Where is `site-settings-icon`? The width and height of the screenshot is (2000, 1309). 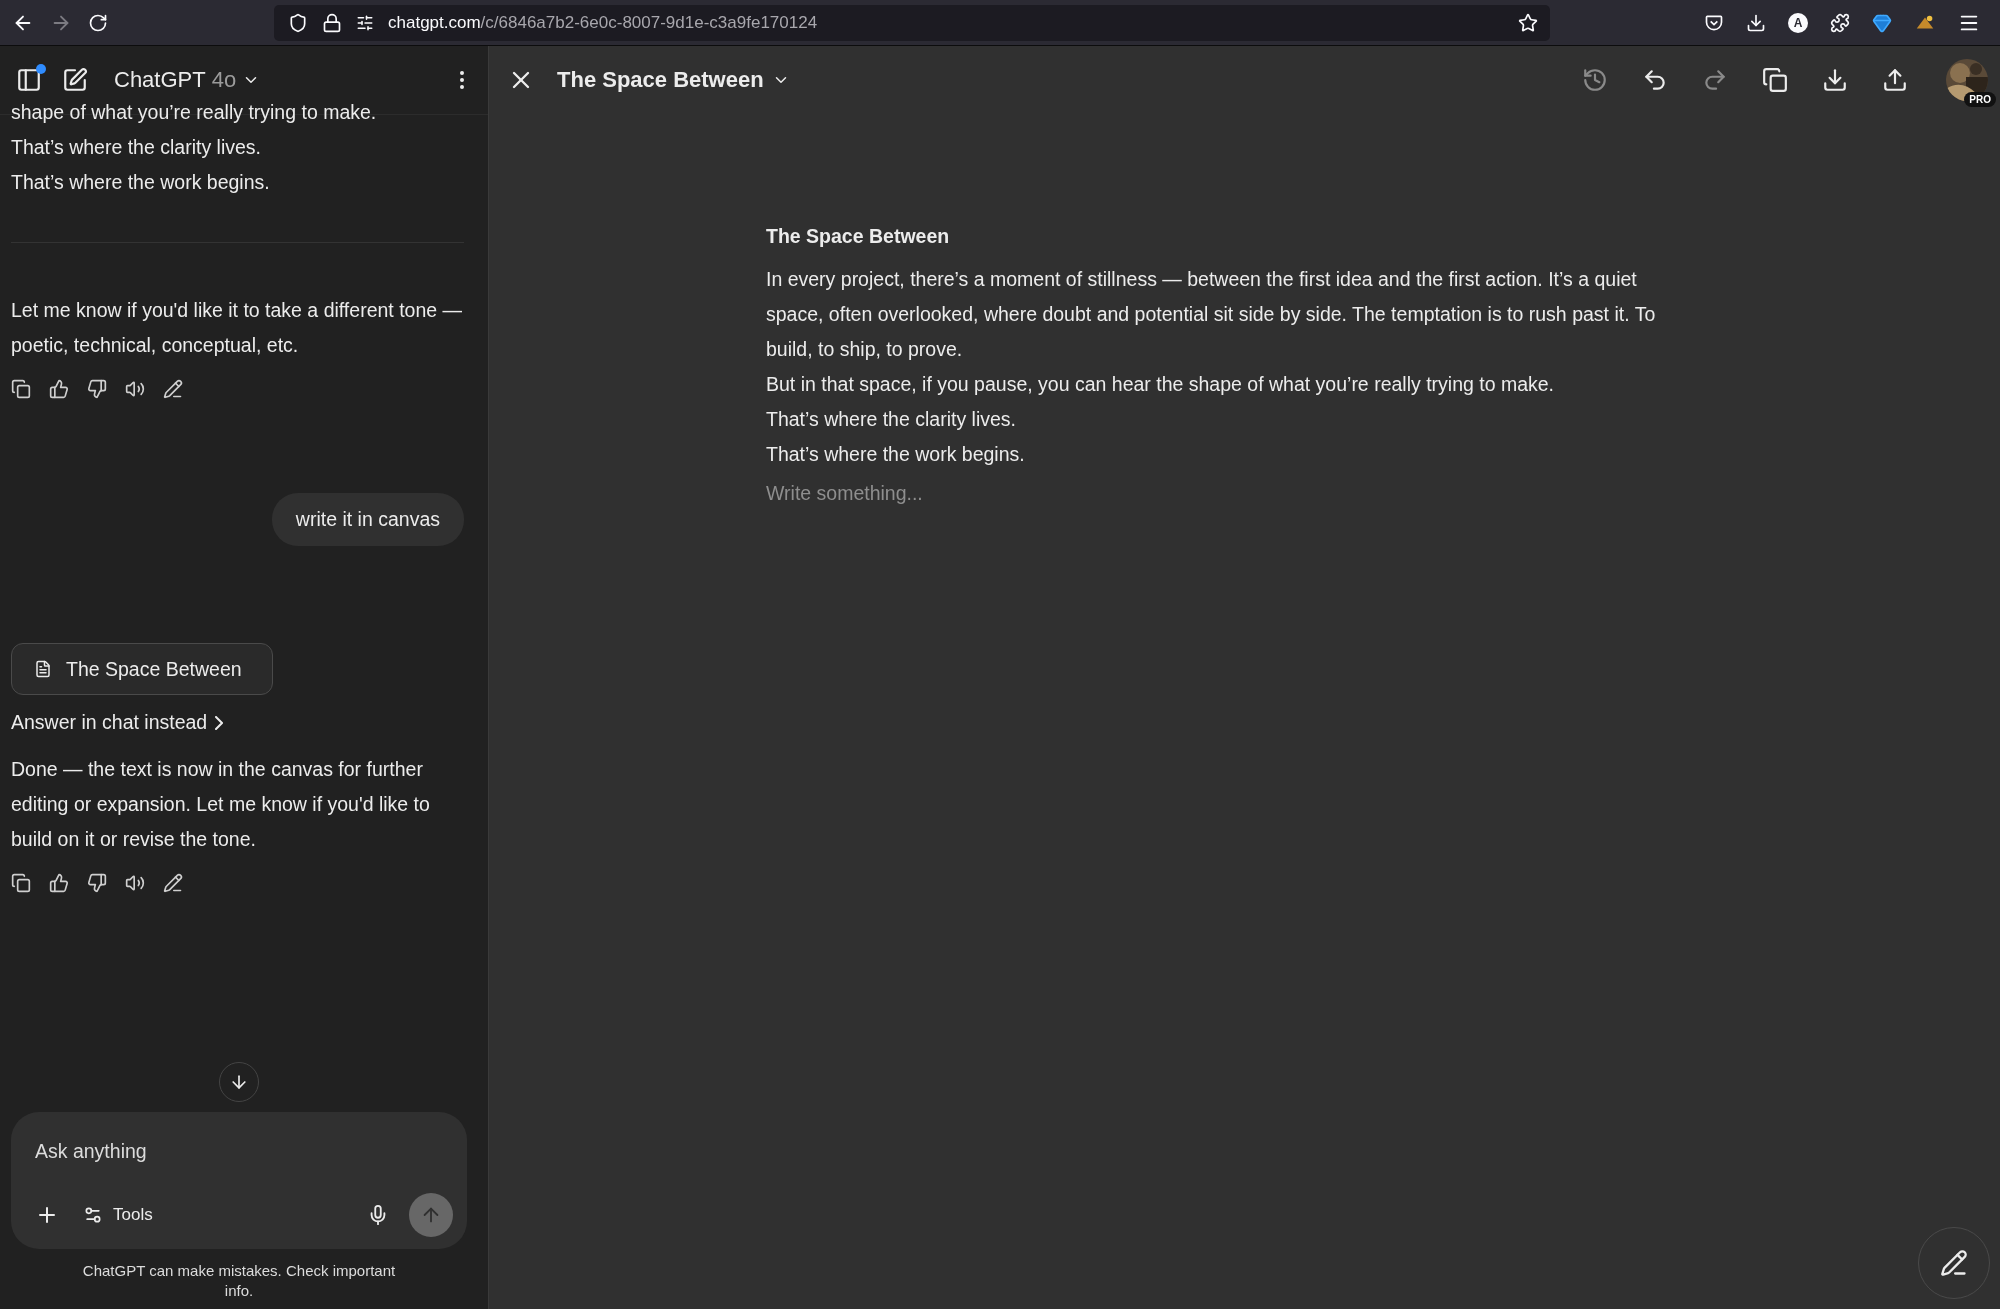
site-settings-icon is located at coordinates (365, 22).